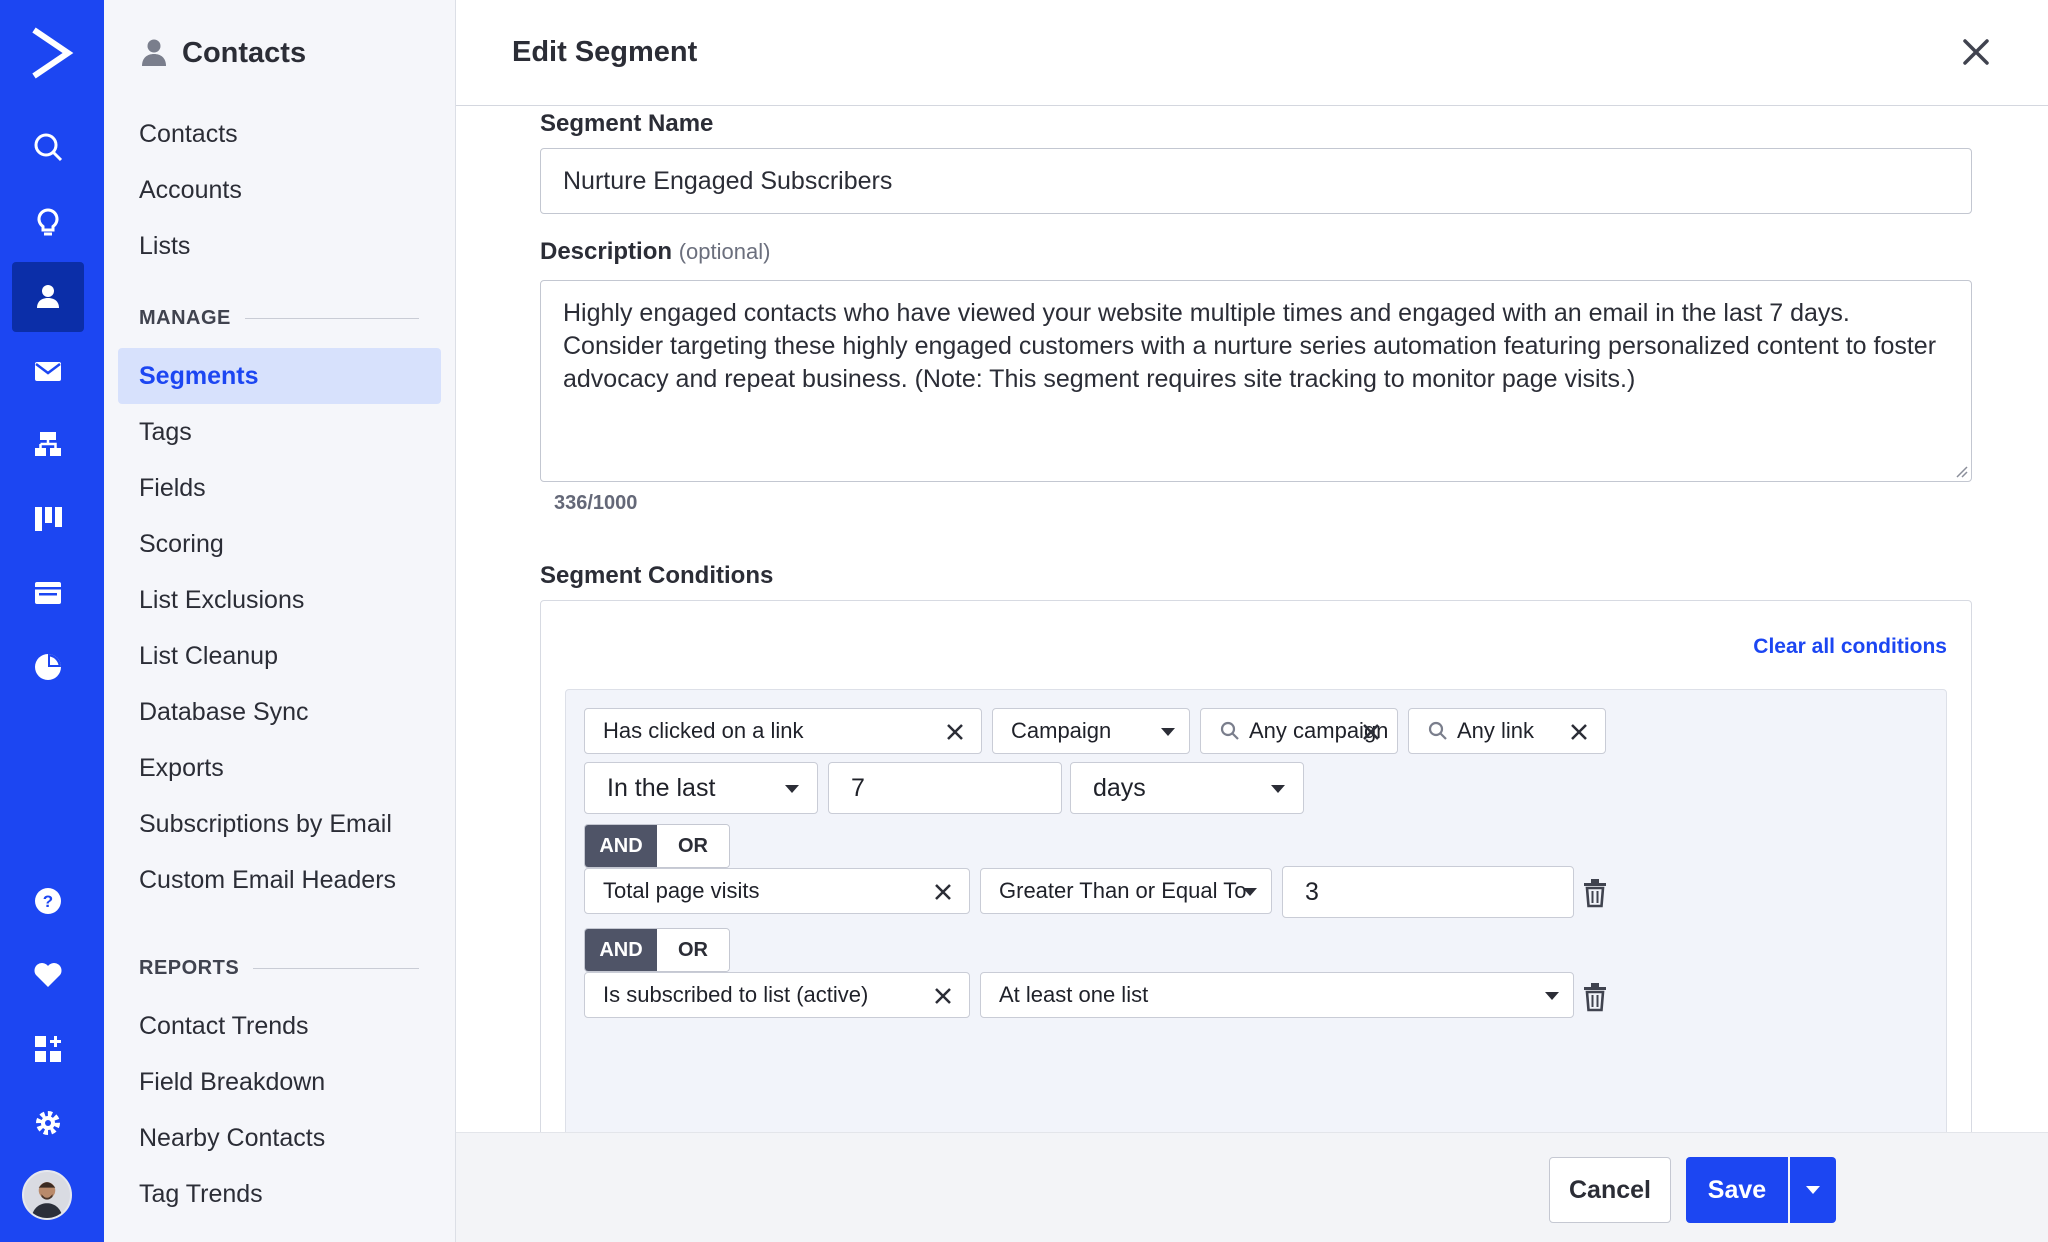  I want to click on operator-select: Greater Than or Equal To, so click(1126, 891).